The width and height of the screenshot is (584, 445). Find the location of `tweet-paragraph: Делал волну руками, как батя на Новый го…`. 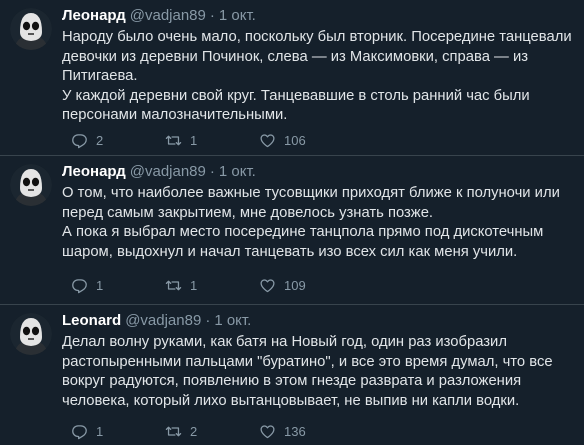

tweet-paragraph: Делал волну руками, как батя на Новый го… is located at coordinates (307, 371).